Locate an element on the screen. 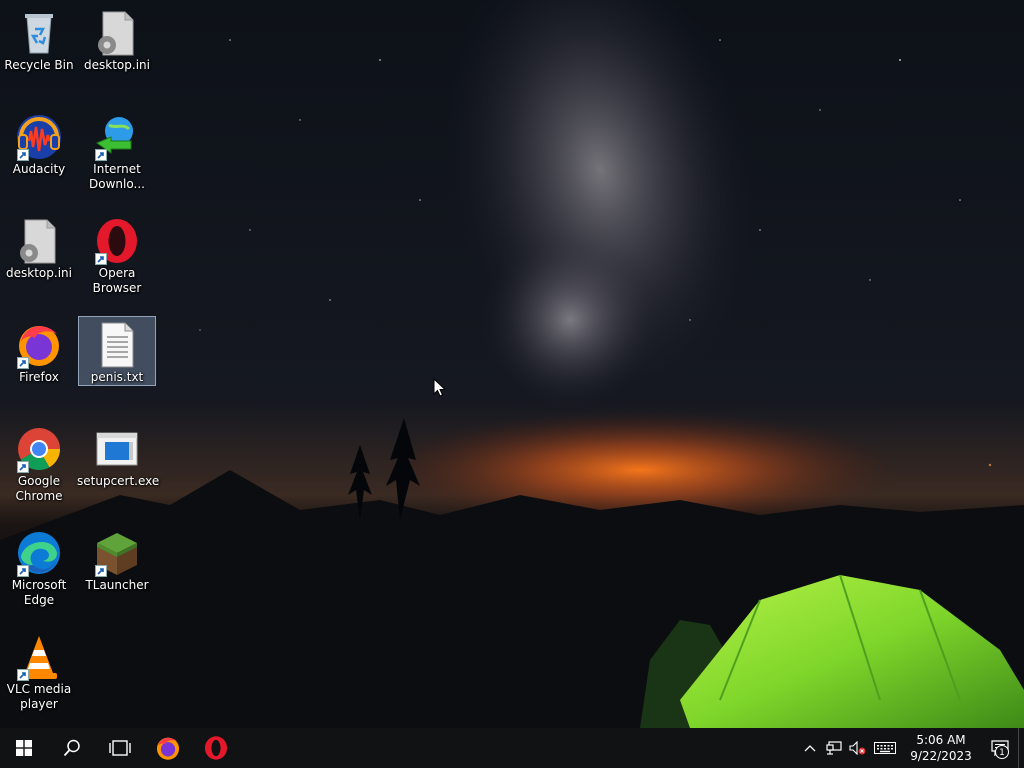  notification-count-badge: 1 is located at coordinates (1002, 752).